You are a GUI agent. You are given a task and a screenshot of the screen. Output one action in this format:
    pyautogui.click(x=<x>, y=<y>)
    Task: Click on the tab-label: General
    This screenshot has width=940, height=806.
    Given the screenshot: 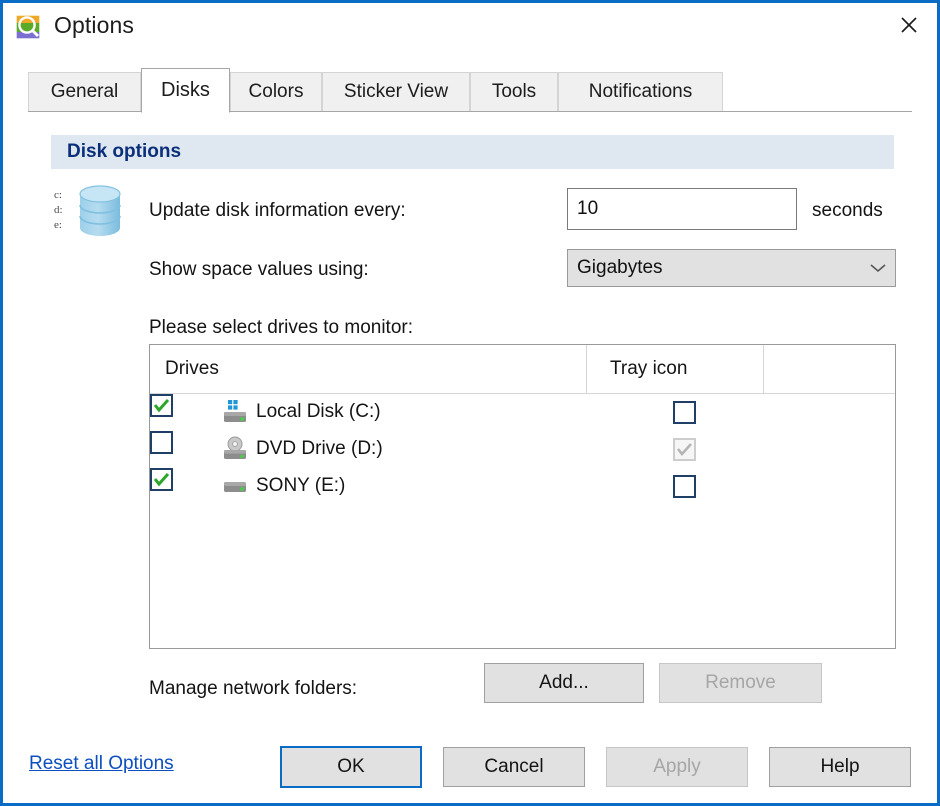 What is the action you would take?
    pyautogui.click(x=84, y=91)
    